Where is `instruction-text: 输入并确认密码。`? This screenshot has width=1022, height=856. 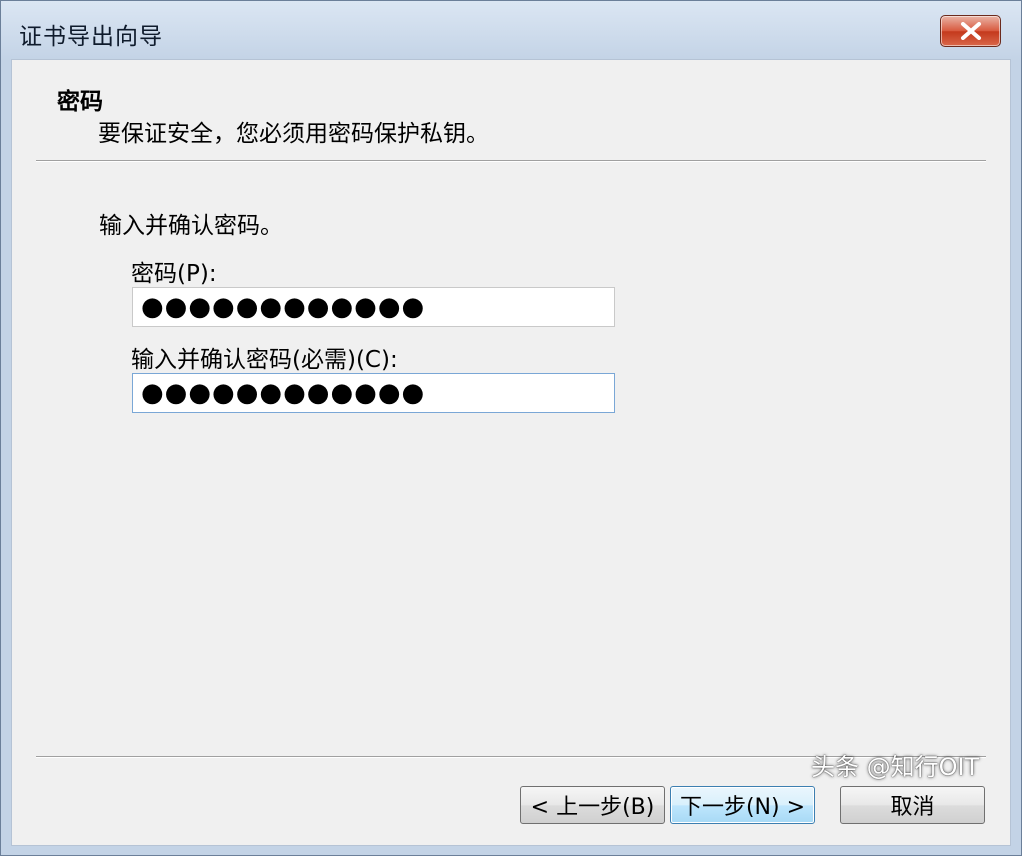
instruction-text: 输入并确认密码。 is located at coordinates (191, 226).